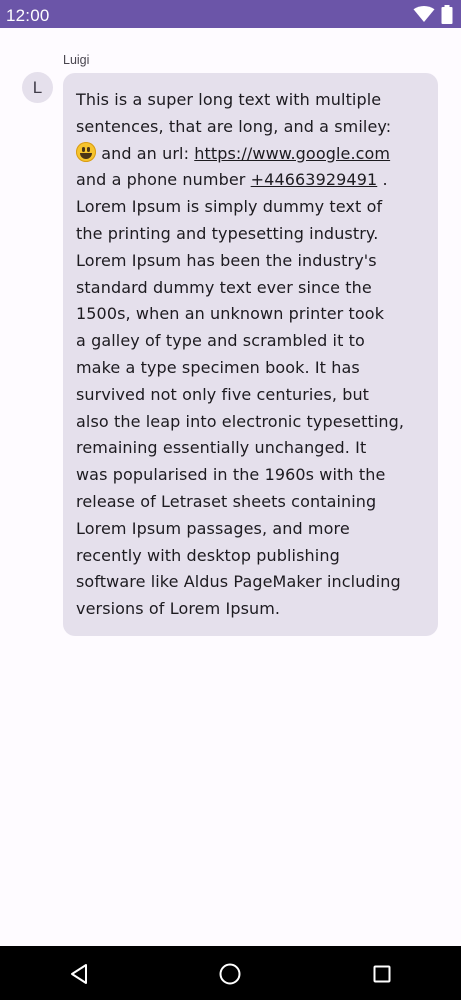 The width and height of the screenshot is (461, 1000). Describe the element at coordinates (161, 180) in the screenshot. I see `message-line-text: and a phone number` at that location.